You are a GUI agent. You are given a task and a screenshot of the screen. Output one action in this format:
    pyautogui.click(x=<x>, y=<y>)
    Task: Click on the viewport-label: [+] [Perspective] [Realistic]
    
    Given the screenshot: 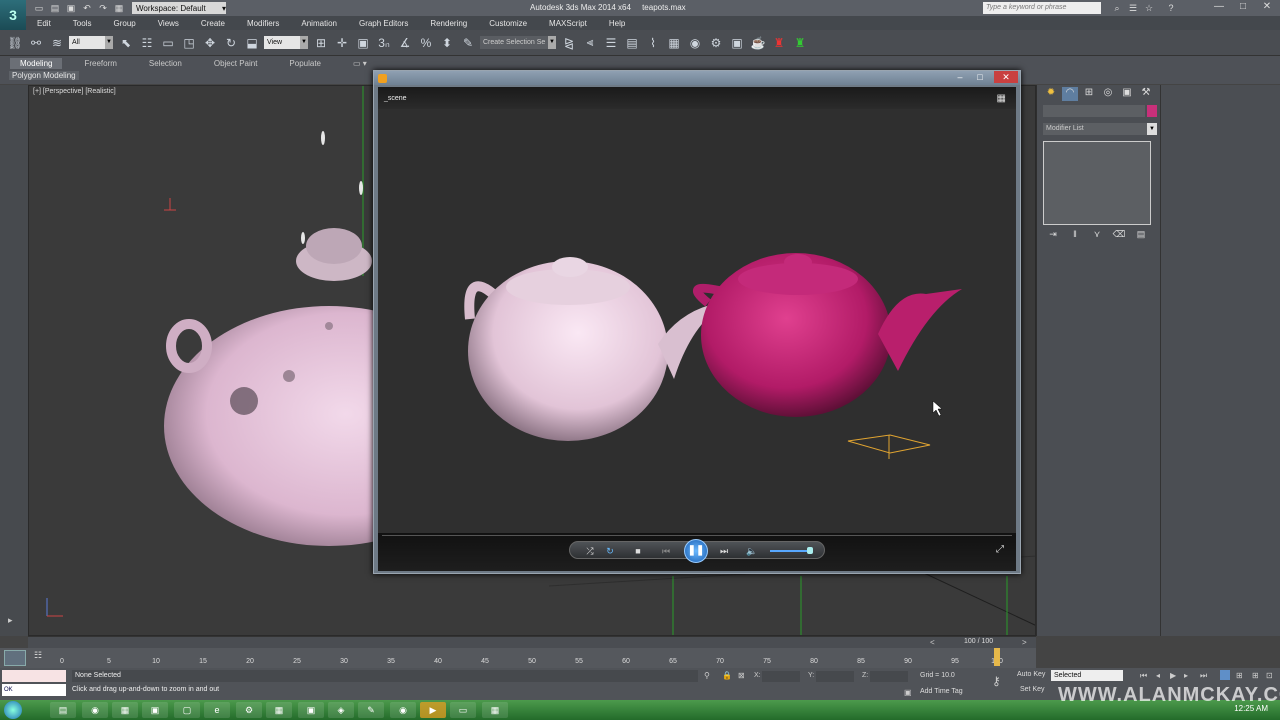 What is the action you would take?
    pyautogui.click(x=74, y=91)
    